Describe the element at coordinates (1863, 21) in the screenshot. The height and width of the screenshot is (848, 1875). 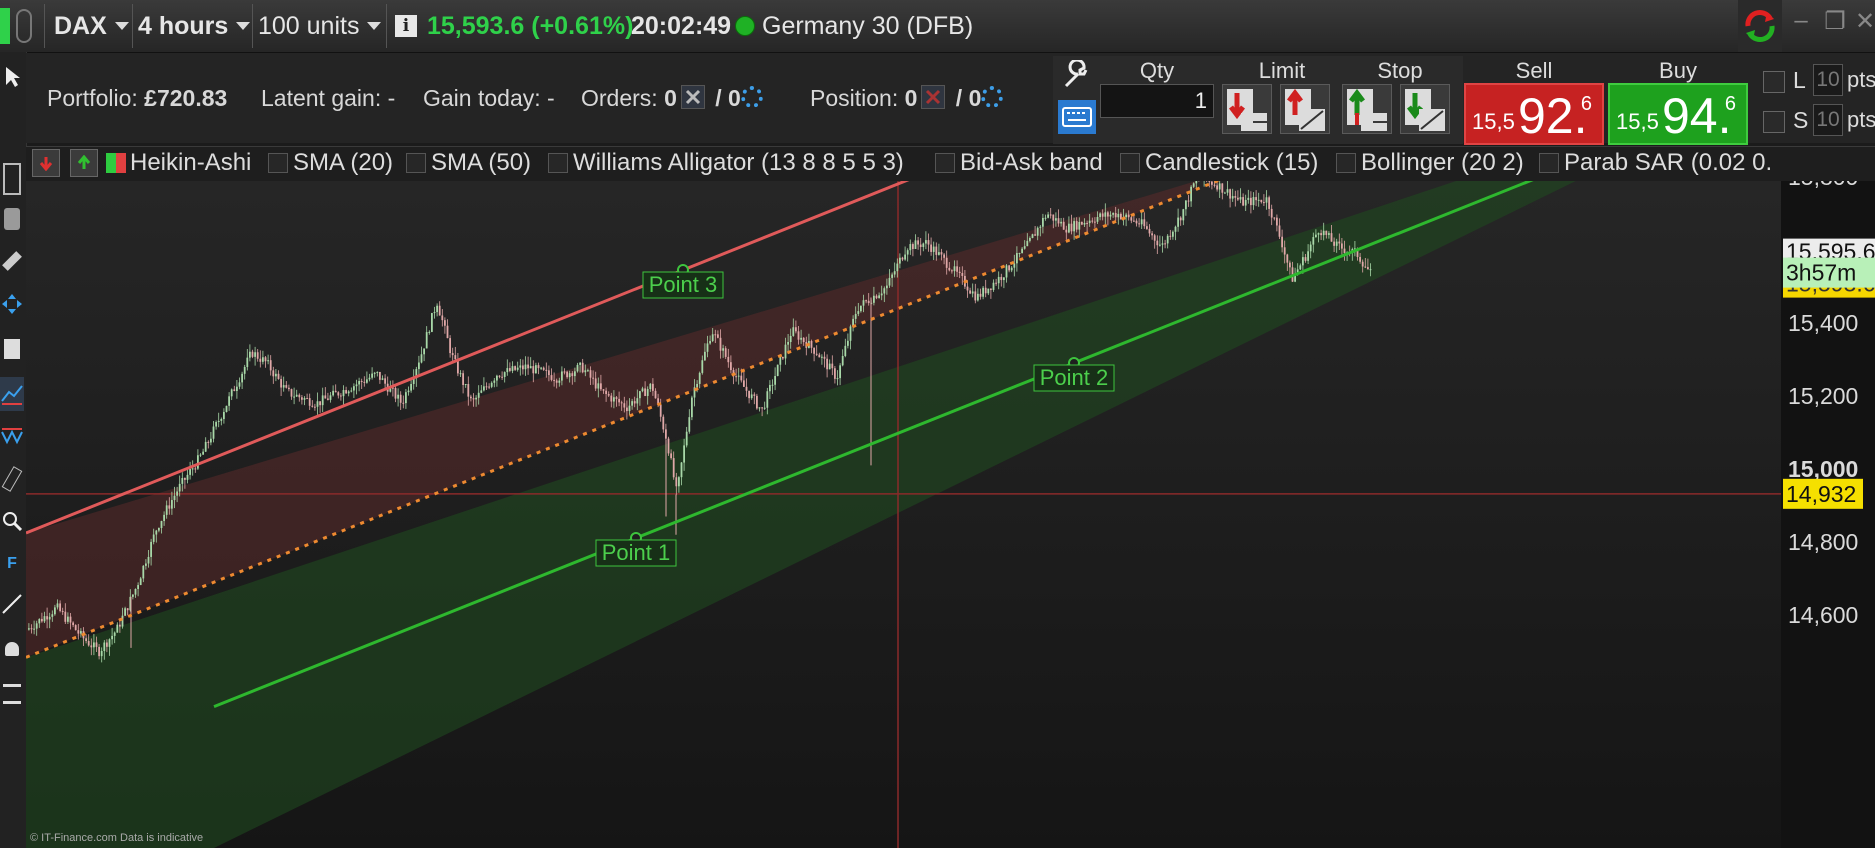
I see `close-icon: ✕` at that location.